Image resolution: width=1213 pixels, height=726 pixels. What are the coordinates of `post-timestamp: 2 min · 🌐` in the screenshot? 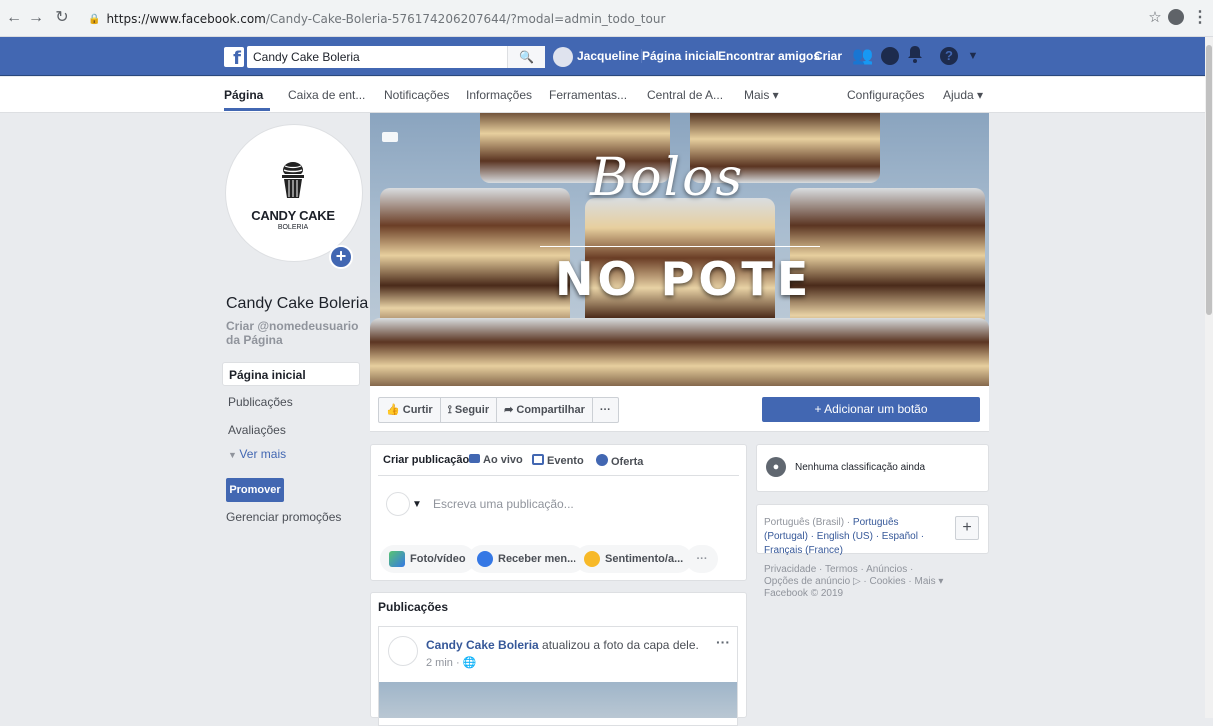 It's located at (451, 662).